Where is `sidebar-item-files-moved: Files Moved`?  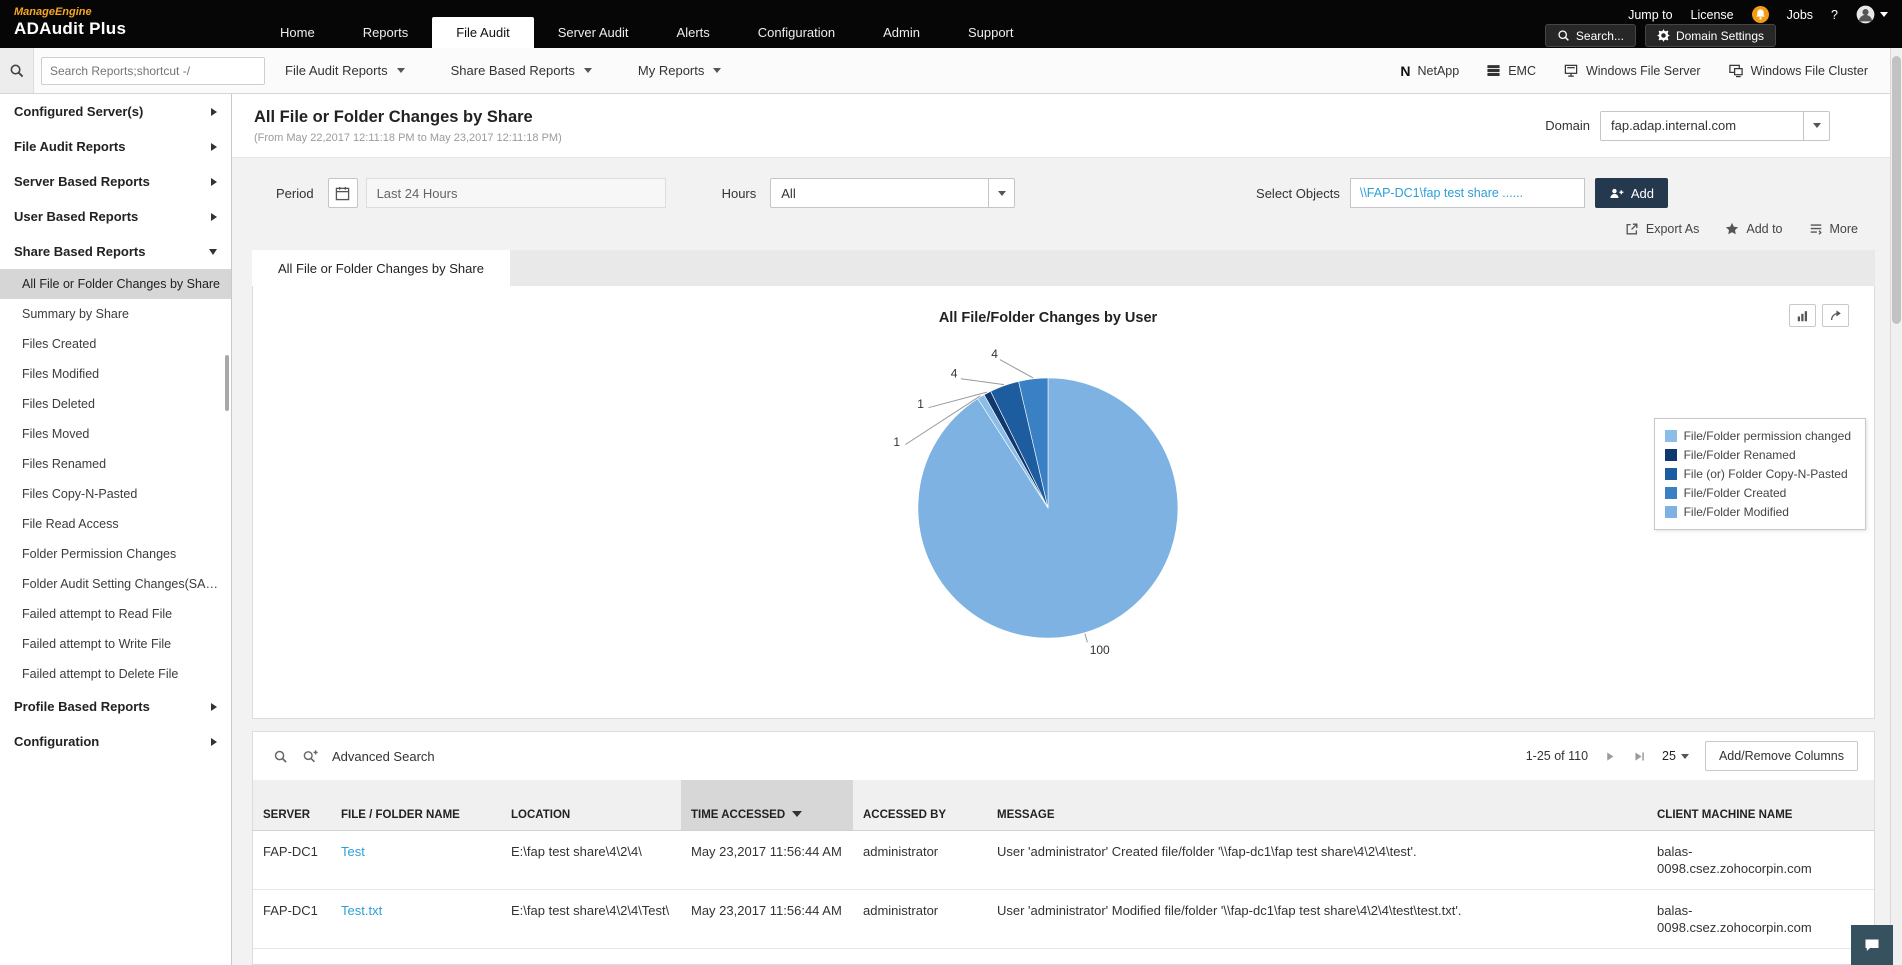 sidebar-item-files-moved: Files Moved is located at coordinates (115, 434).